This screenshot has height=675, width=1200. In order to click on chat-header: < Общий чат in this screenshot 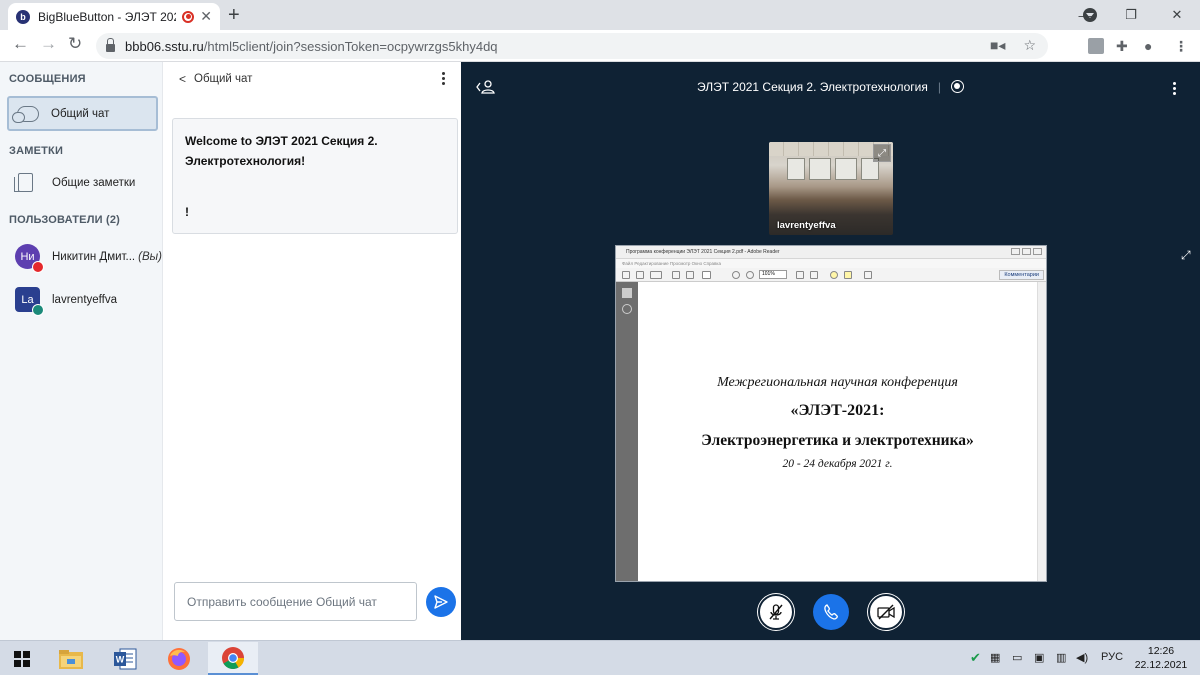, I will do `click(215, 79)`.